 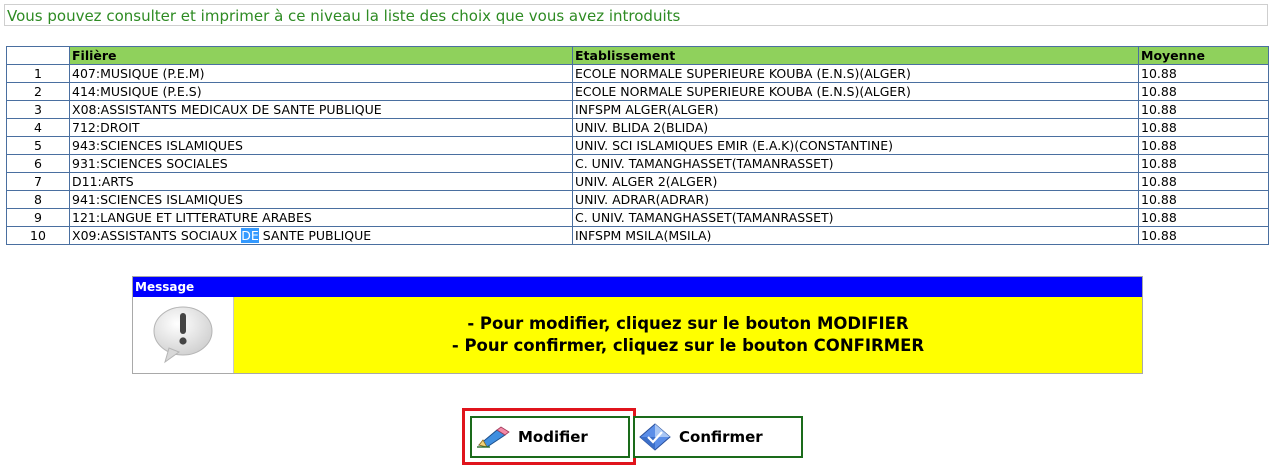 I want to click on modifier-button-label: Modifier, so click(x=553, y=437).